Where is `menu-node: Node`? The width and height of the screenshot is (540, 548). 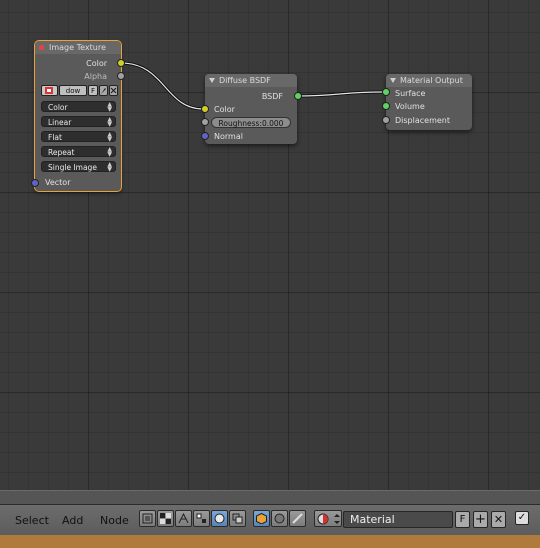 menu-node: Node is located at coordinates (114, 520).